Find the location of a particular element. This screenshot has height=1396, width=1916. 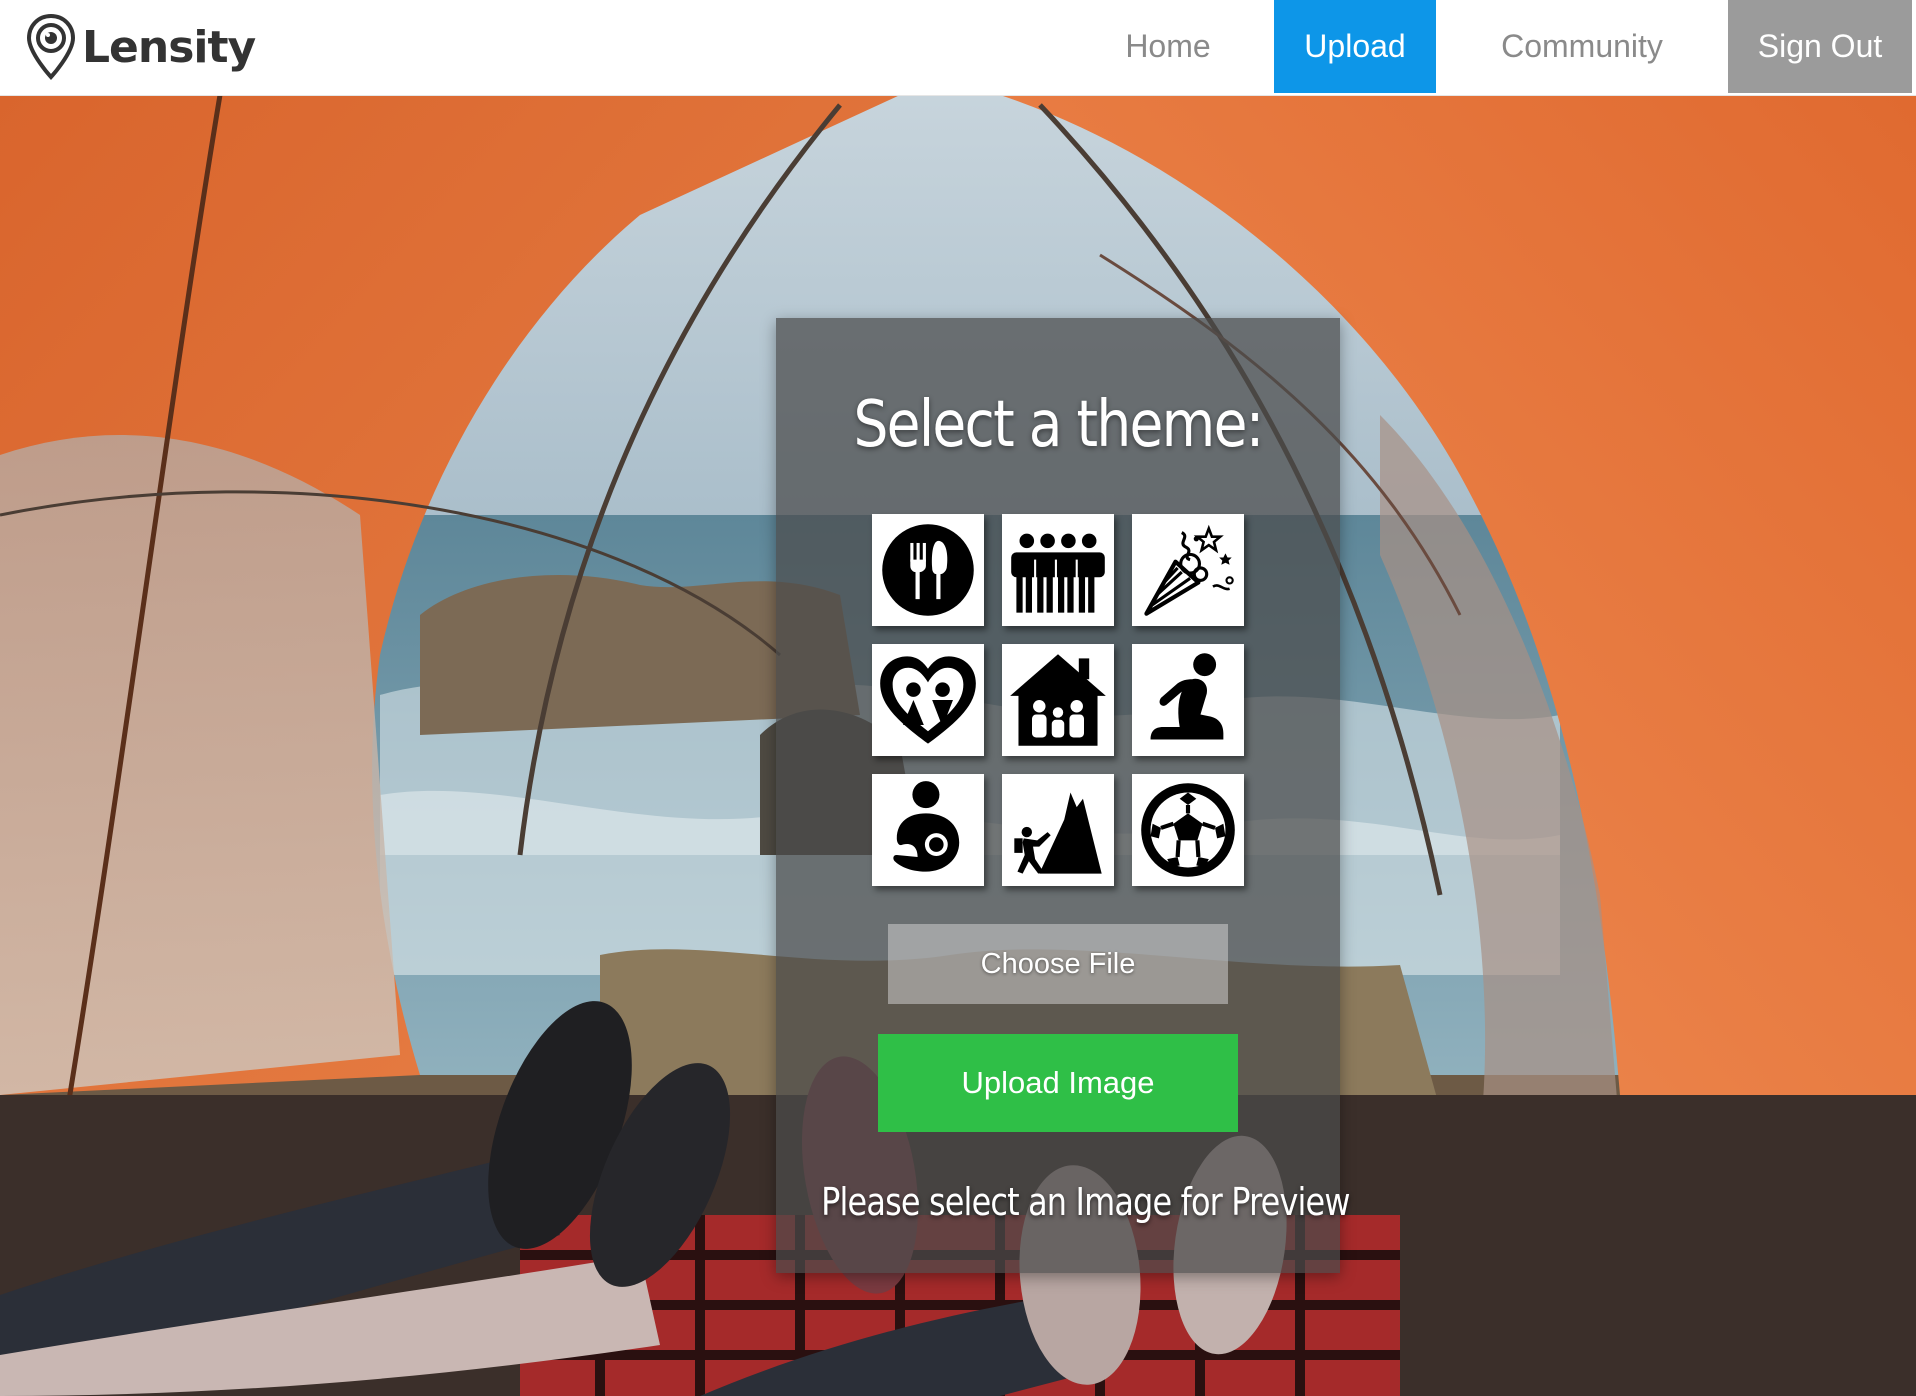

family-house-icon is located at coordinates (1058, 700).